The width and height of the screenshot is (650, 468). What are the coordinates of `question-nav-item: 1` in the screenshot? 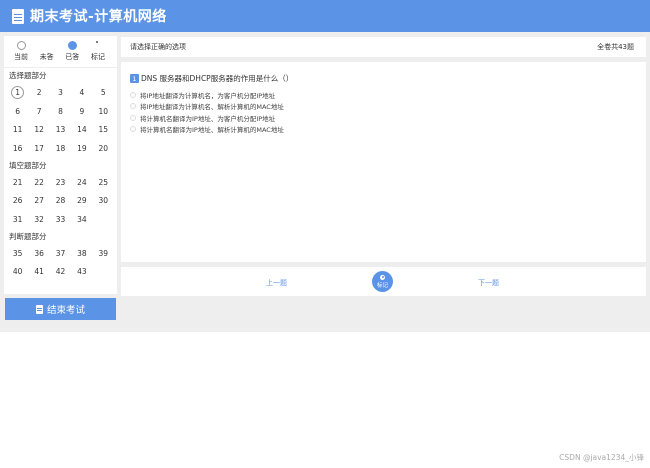 It's located at (17, 92).